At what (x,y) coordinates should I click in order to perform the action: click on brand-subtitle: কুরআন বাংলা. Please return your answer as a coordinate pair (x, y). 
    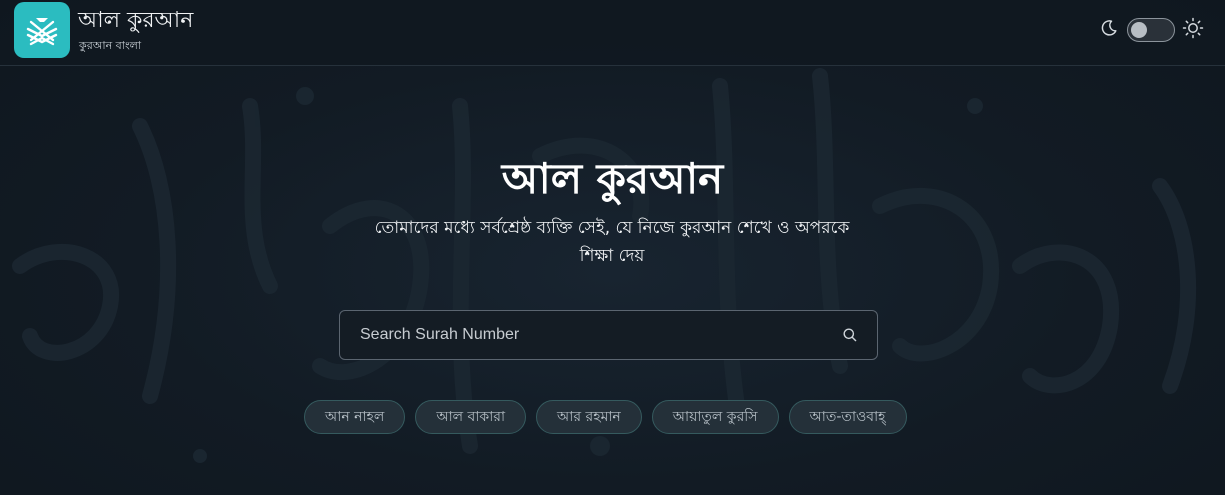
    Looking at the image, I should click on (110, 45).